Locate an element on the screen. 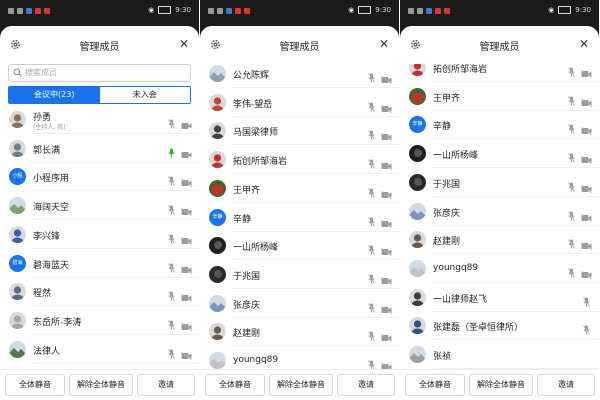  member-row: youngq89 is located at coordinates (499, 269).